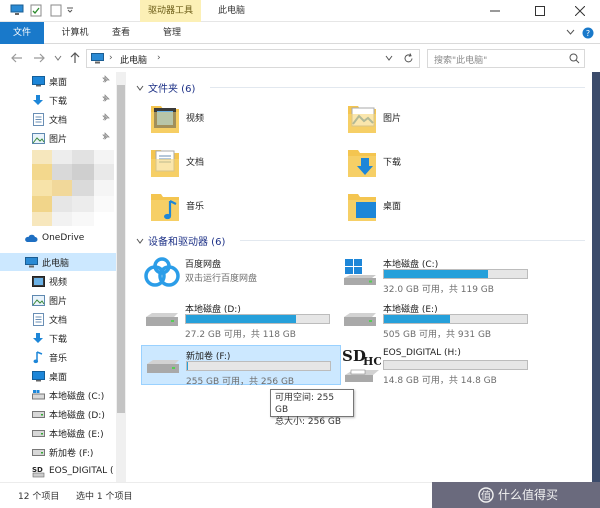 Image resolution: width=600 pixels, height=508 pixels. Describe the element at coordinates (389, 58) in the screenshot. I see `address-dropdown-icon` at that location.